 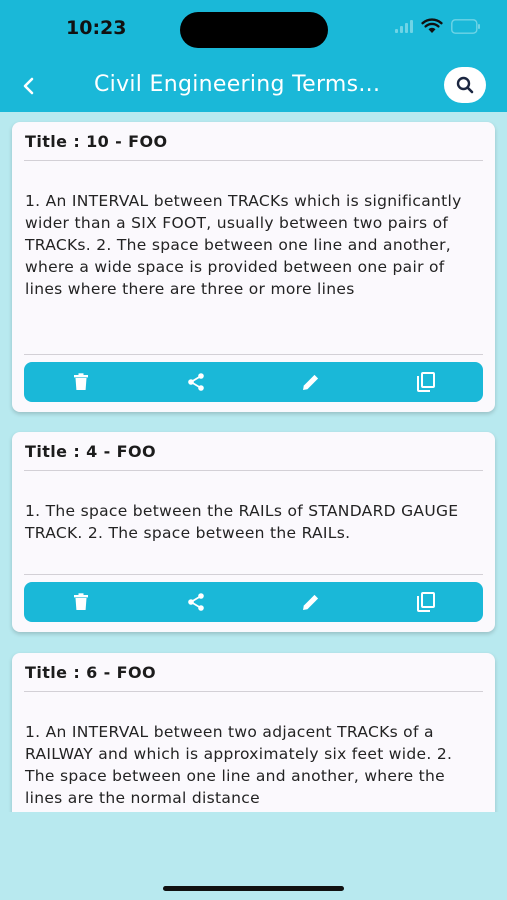 I want to click on status-time: 10:23, so click(x=96, y=28).